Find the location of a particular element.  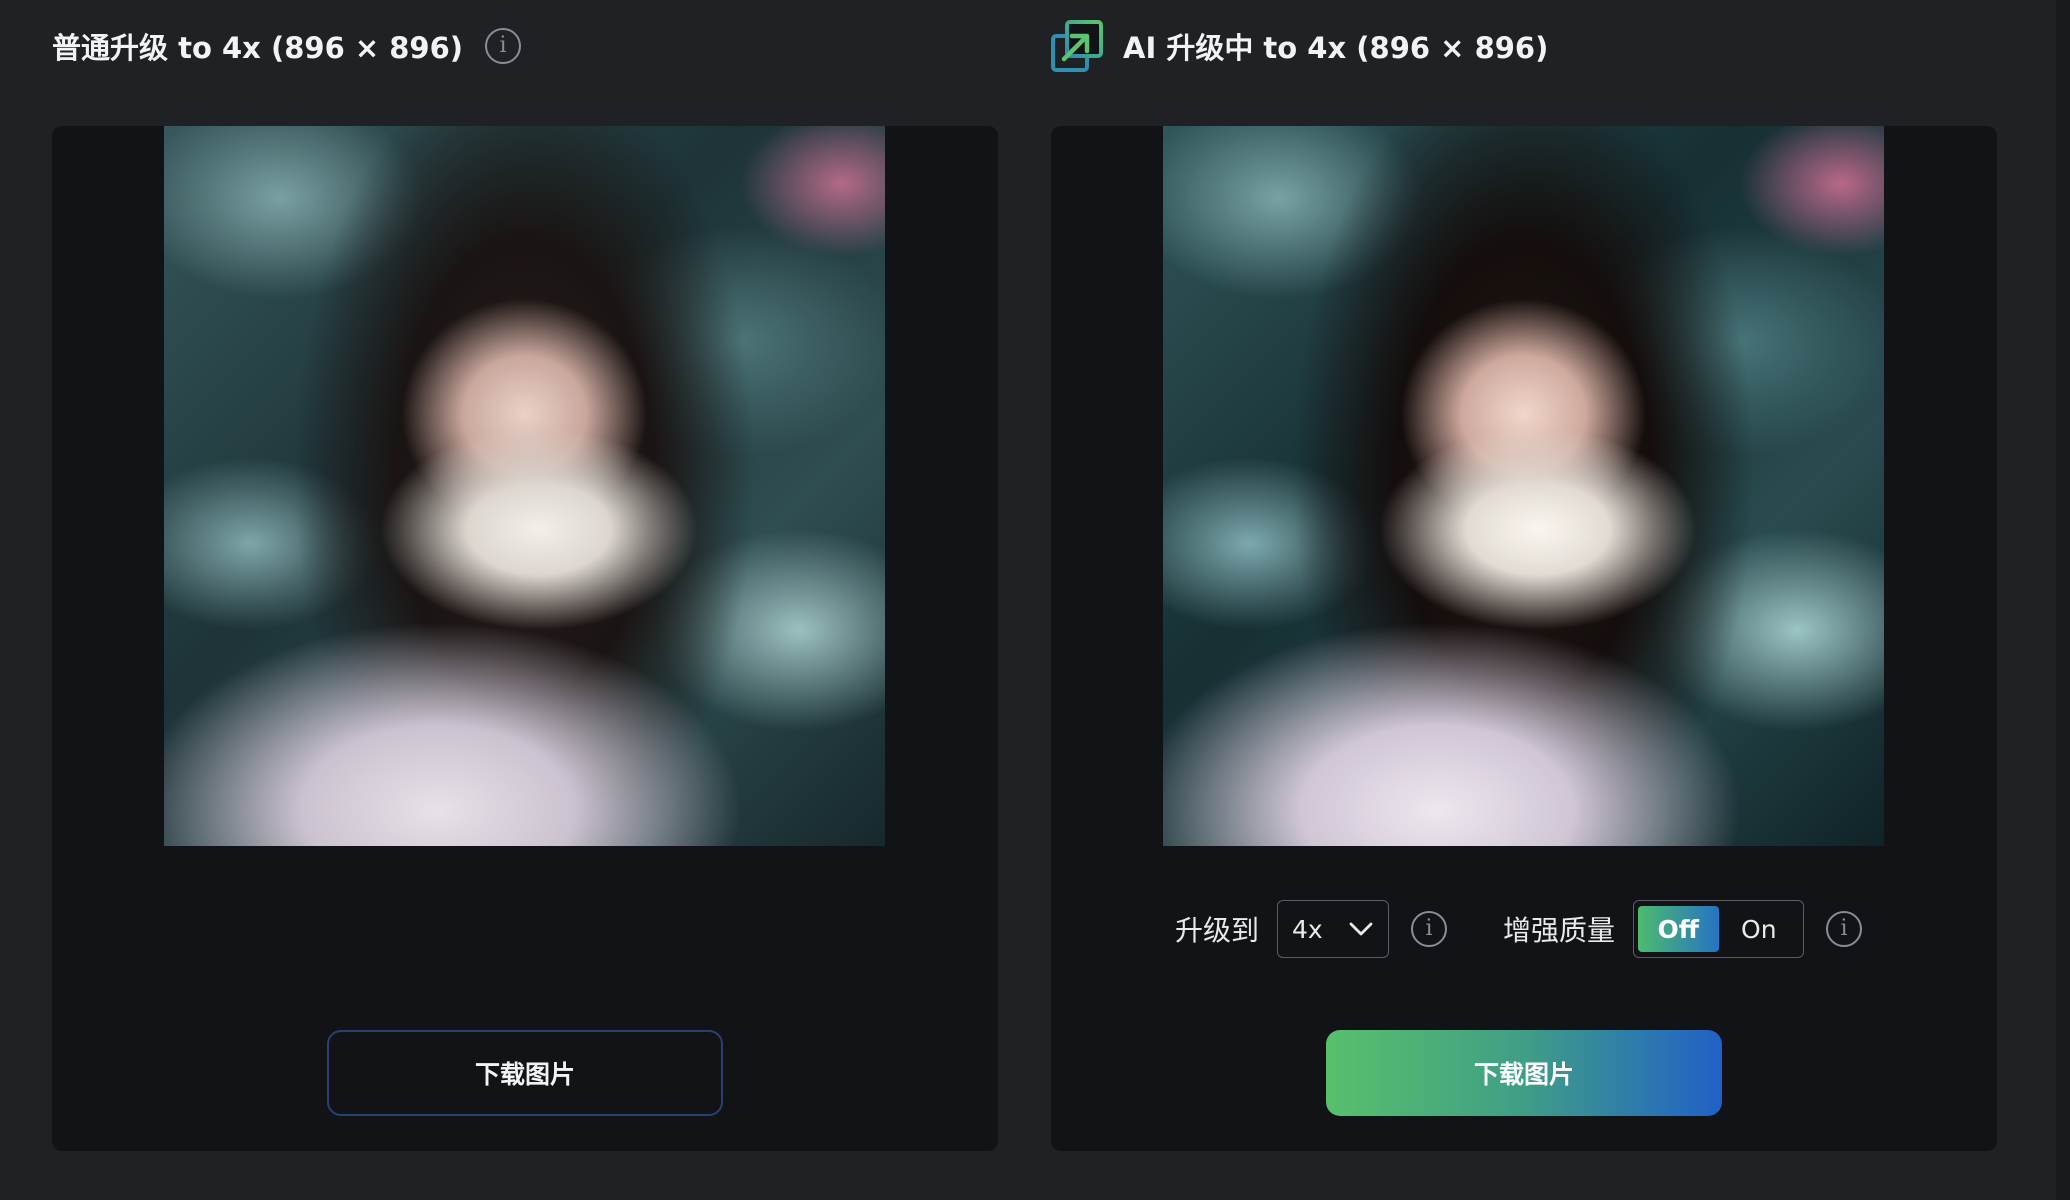

enhance-quality-info-icon: i is located at coordinates (1844, 929).